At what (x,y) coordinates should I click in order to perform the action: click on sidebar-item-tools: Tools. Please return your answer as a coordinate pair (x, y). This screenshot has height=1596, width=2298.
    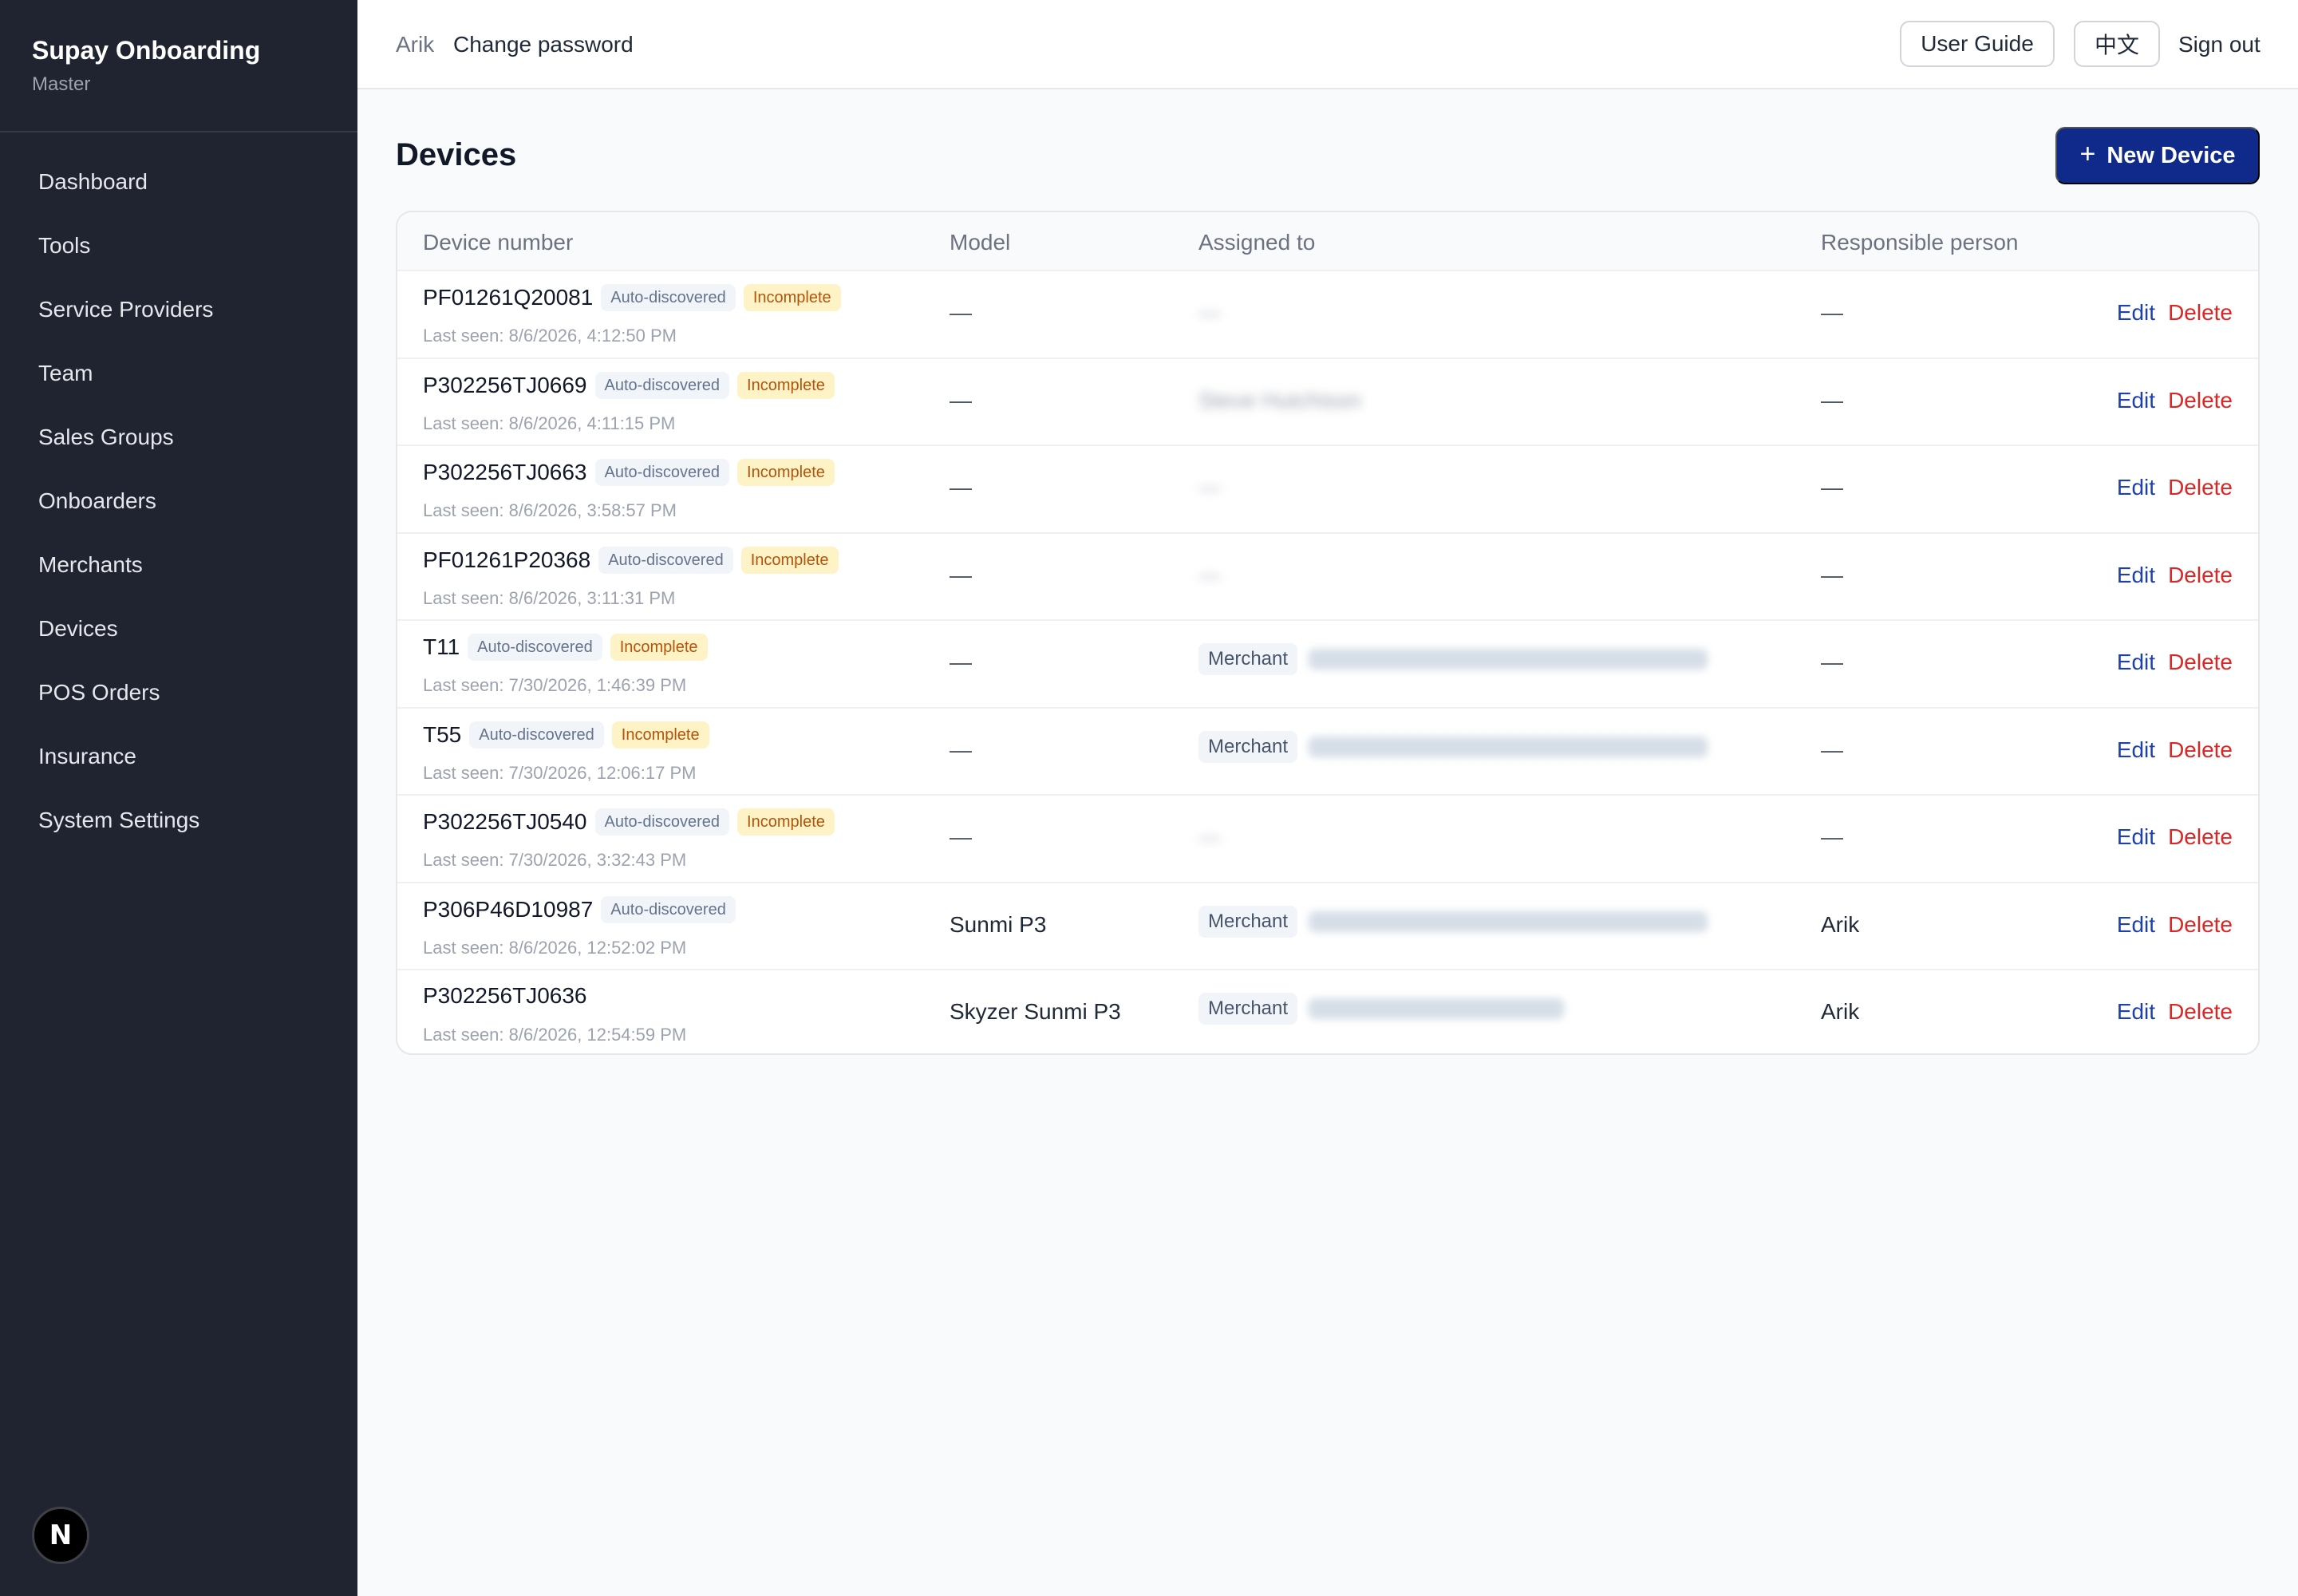
    Looking at the image, I should click on (179, 246).